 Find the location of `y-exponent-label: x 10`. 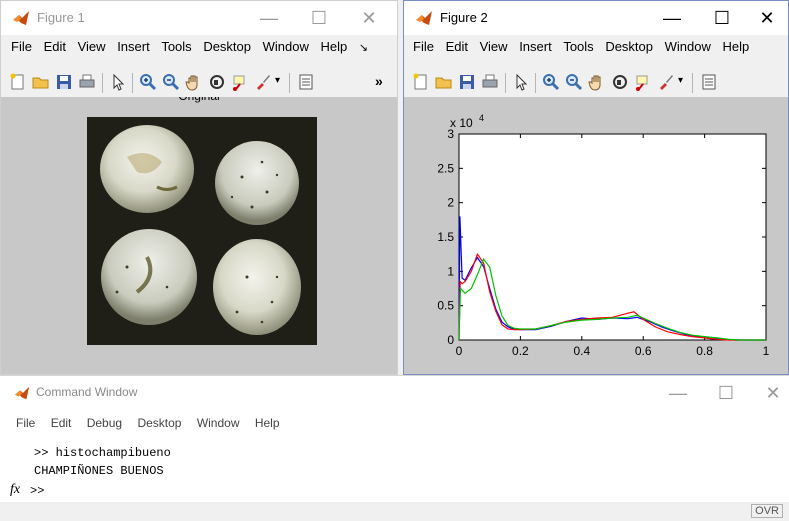

y-exponent-label: x 10 is located at coordinates (461, 123).